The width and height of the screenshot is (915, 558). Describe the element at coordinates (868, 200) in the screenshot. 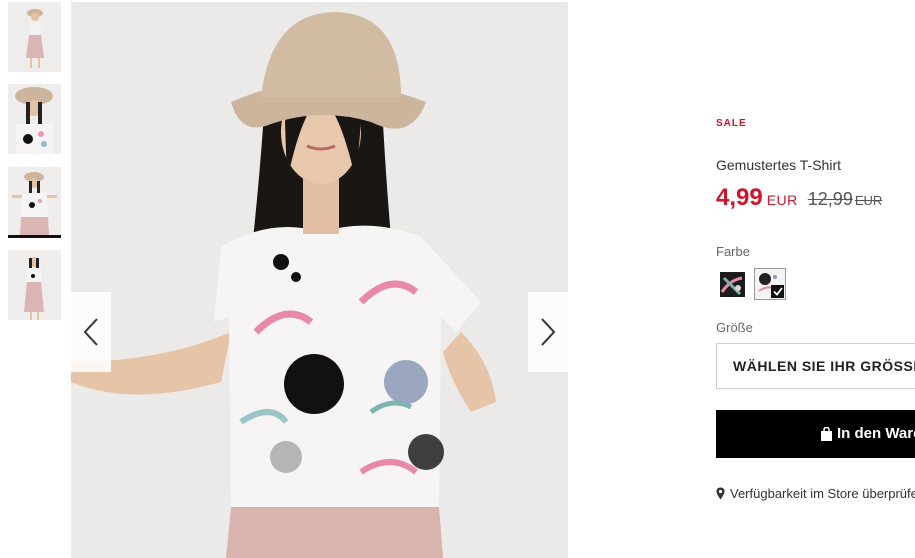

I see `original-price-currency: EUR` at that location.